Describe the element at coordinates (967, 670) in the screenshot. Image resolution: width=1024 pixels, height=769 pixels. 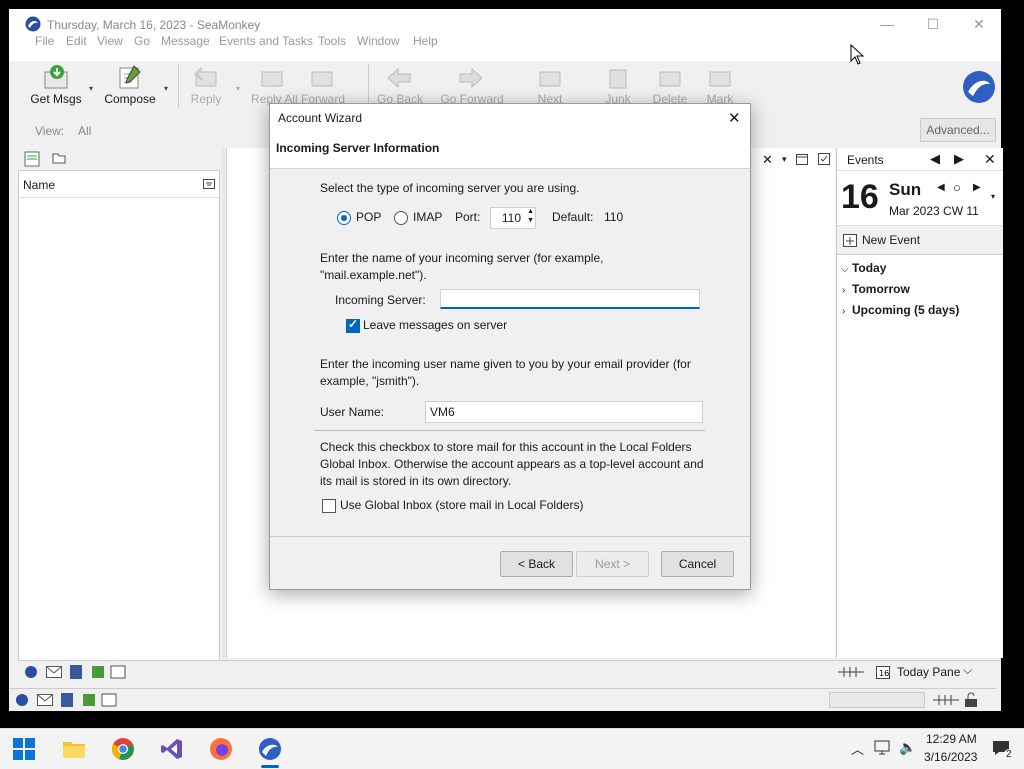
I see `chevron-down-icon: ⌵` at that location.